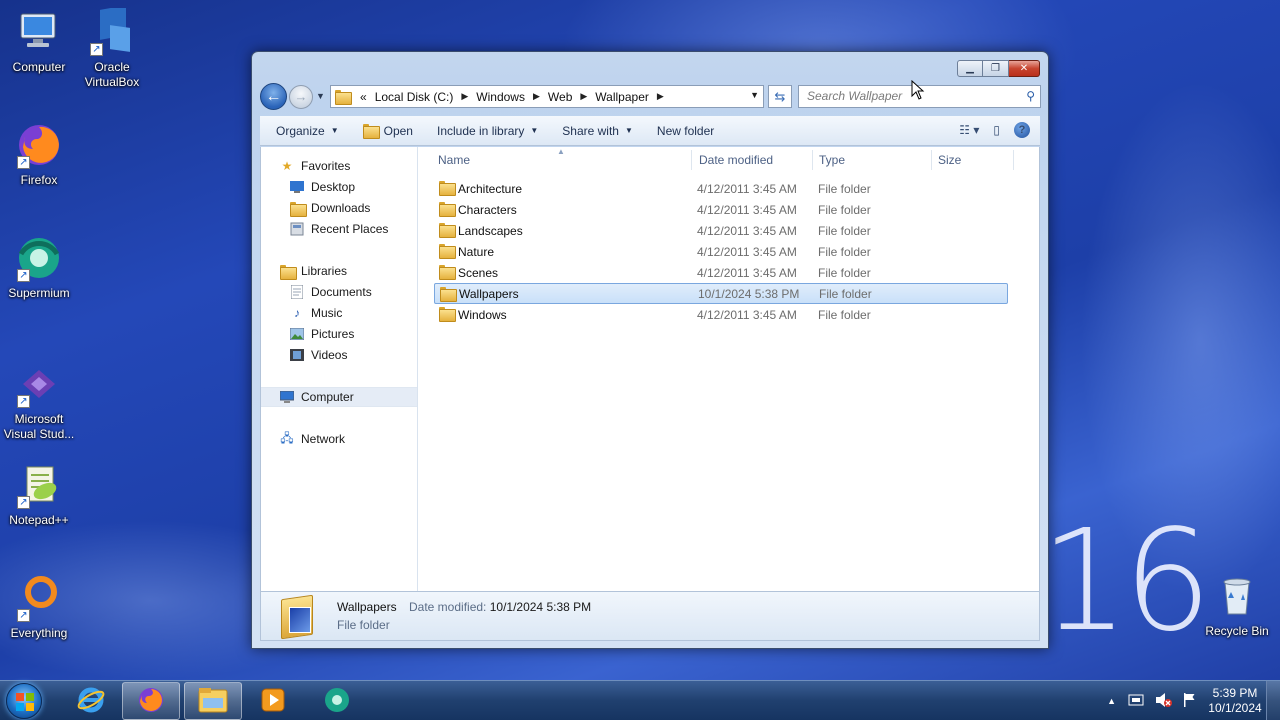 This screenshot has width=1280, height=720. I want to click on forward-button: →, so click(301, 97).